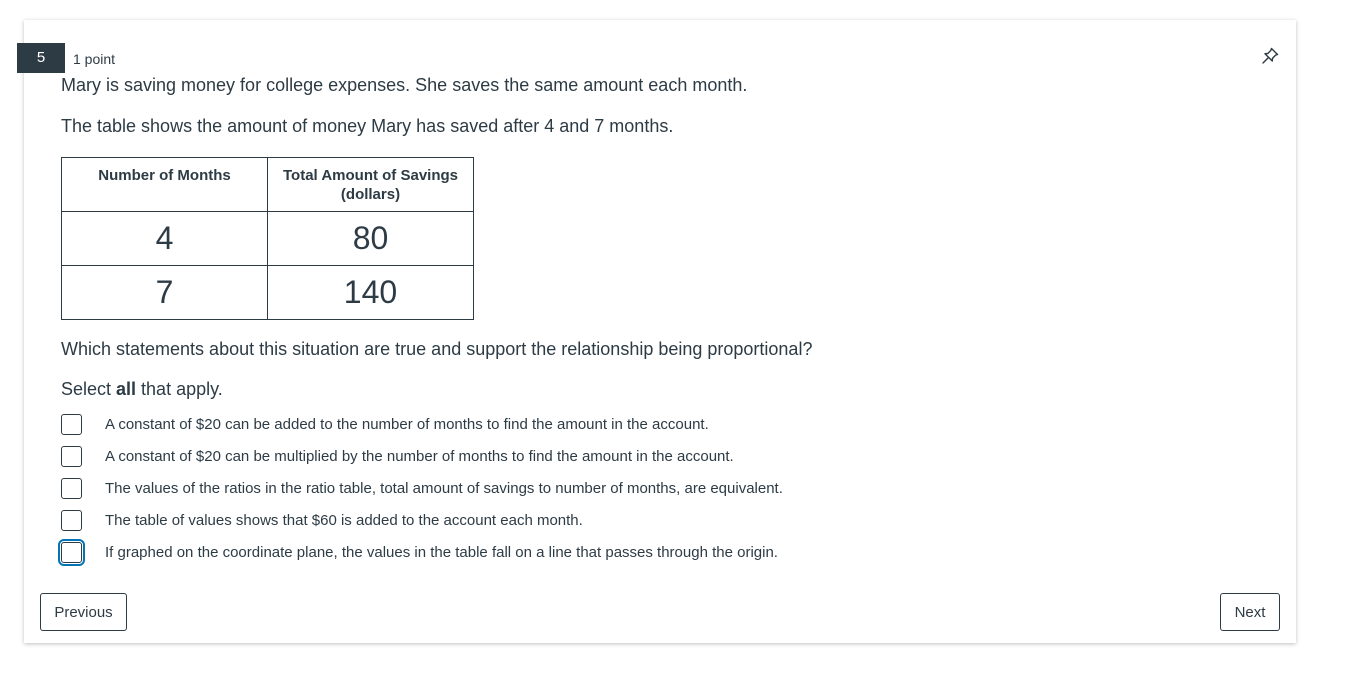 This screenshot has height=687, width=1357. I want to click on question-number-badge: 5, so click(41, 58).